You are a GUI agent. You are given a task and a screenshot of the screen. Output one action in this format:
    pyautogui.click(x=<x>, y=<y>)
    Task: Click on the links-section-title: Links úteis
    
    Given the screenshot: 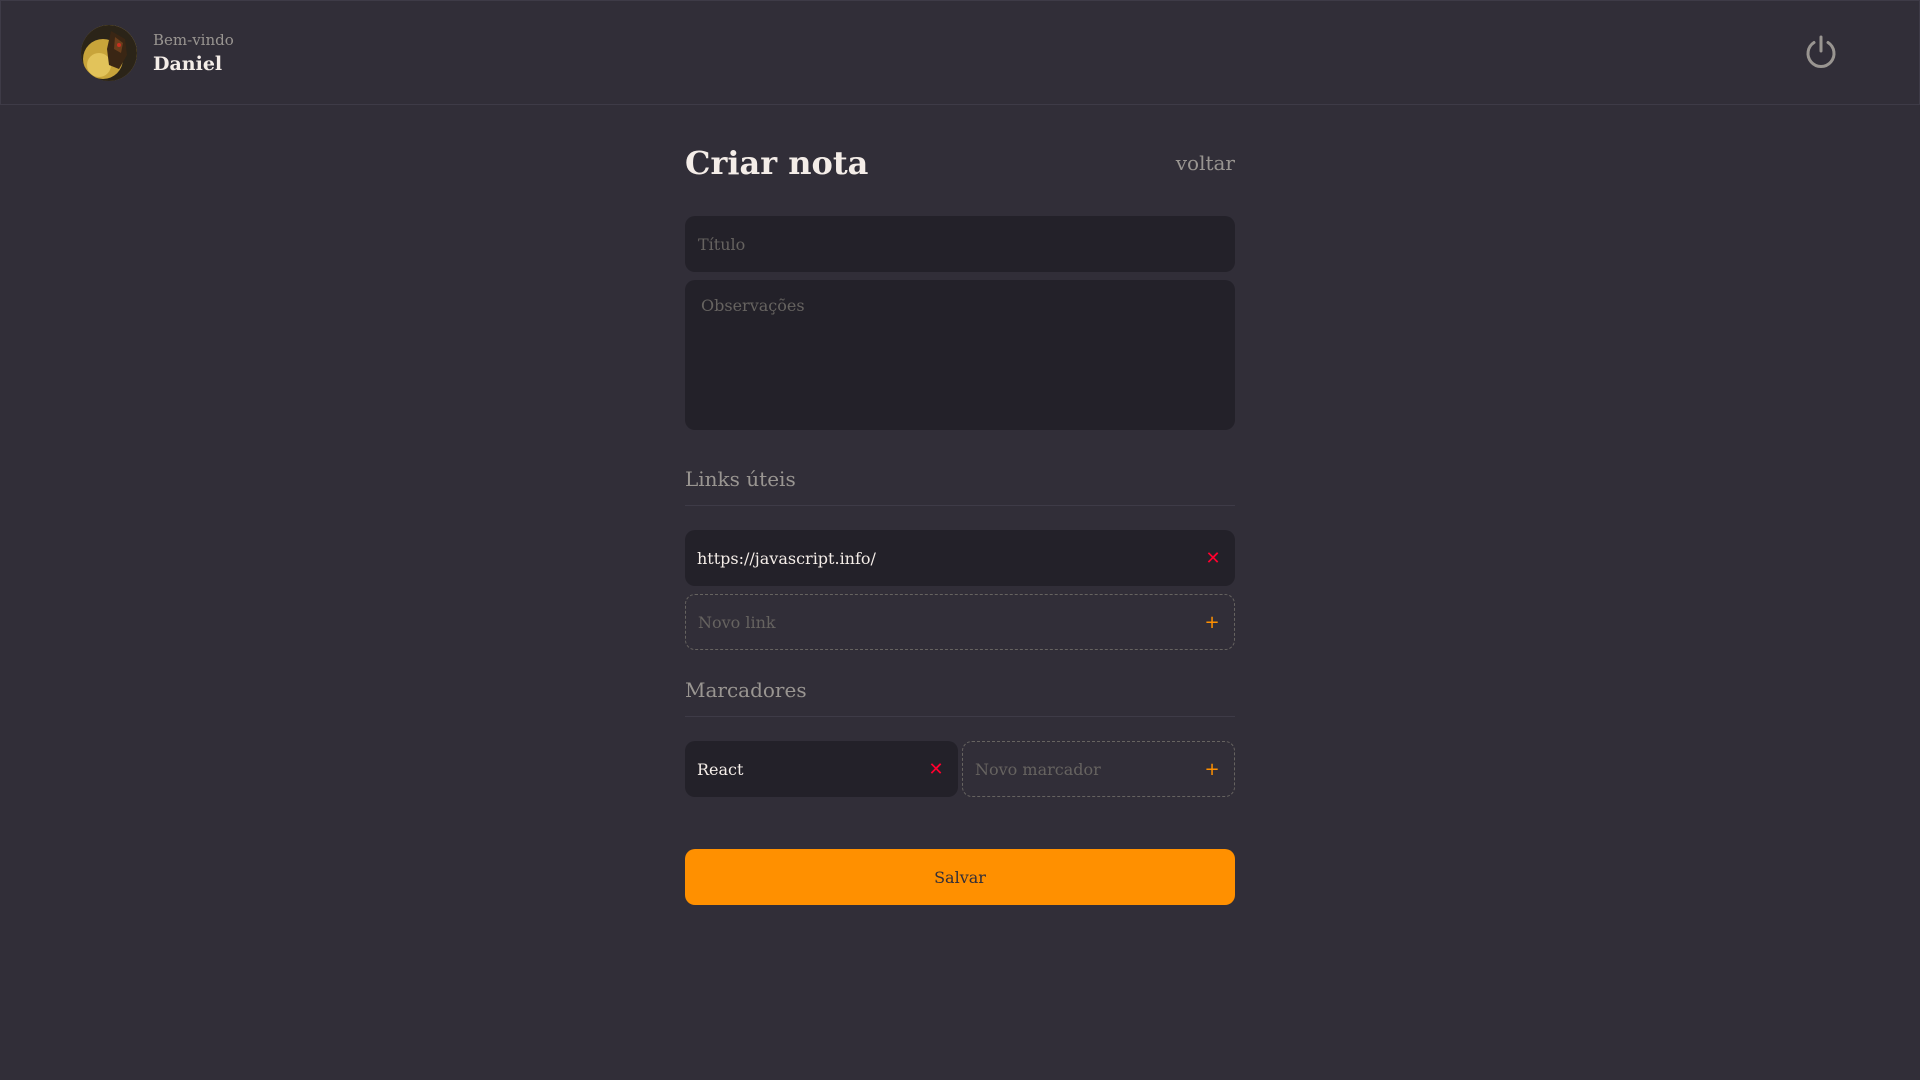 What is the action you would take?
    pyautogui.click(x=960, y=486)
    